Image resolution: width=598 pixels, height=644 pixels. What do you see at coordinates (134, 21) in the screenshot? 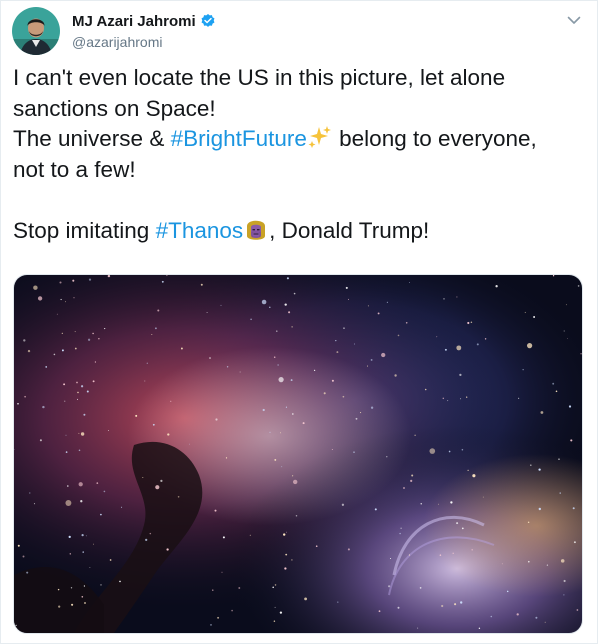
I see `display-name: MJ Azari Jahromi` at bounding box center [134, 21].